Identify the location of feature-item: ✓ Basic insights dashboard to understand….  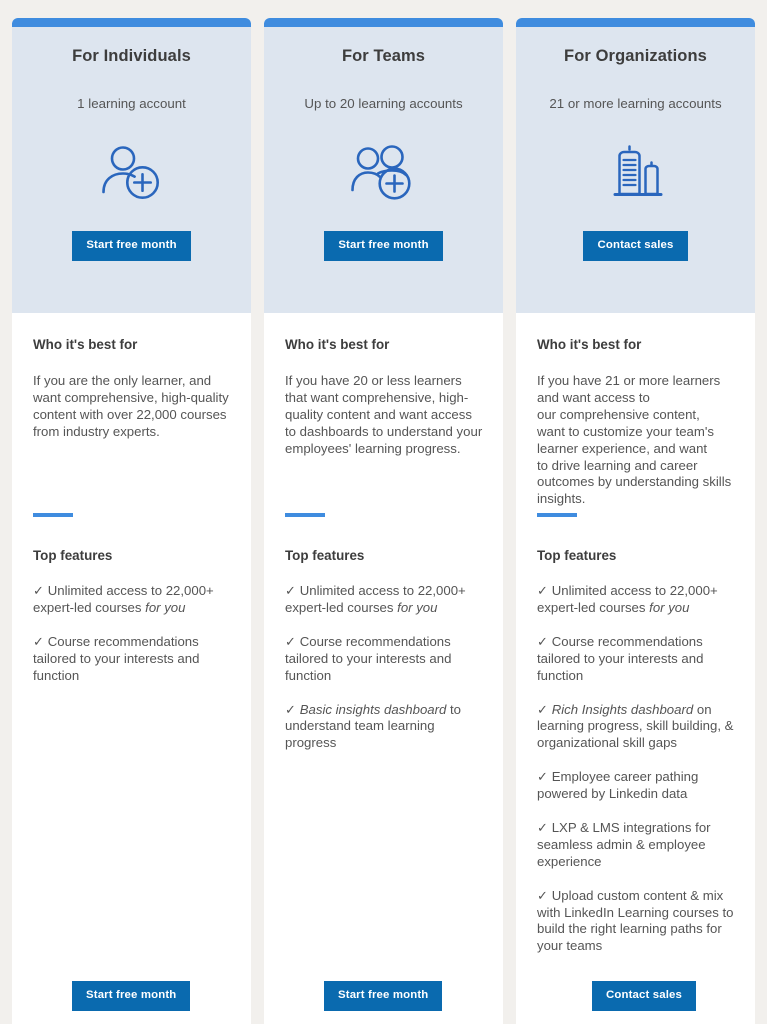
(373, 726).